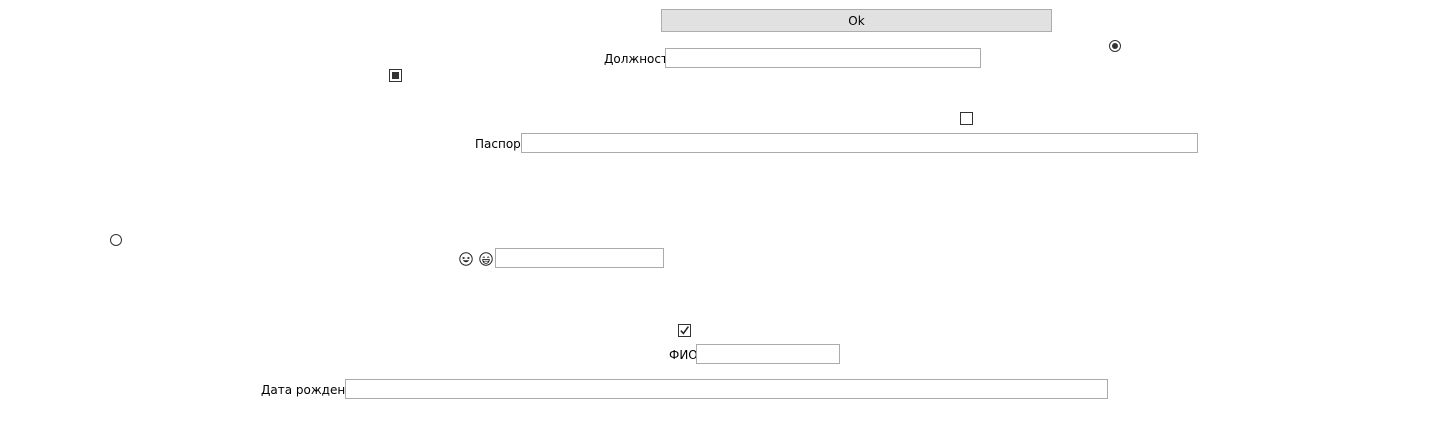  Describe the element at coordinates (859, 143) in the screenshot. I see `passport-input` at that location.